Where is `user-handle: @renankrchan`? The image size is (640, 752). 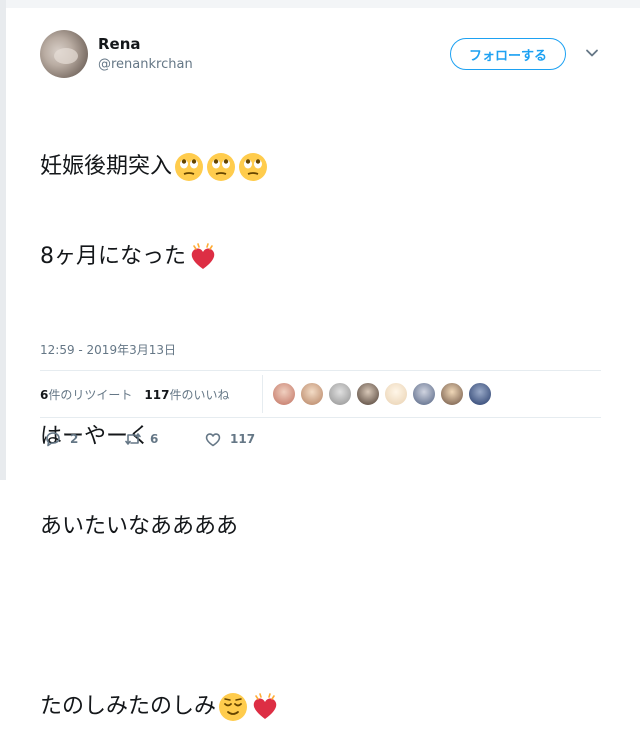
user-handle: @renankrchan is located at coordinates (145, 64).